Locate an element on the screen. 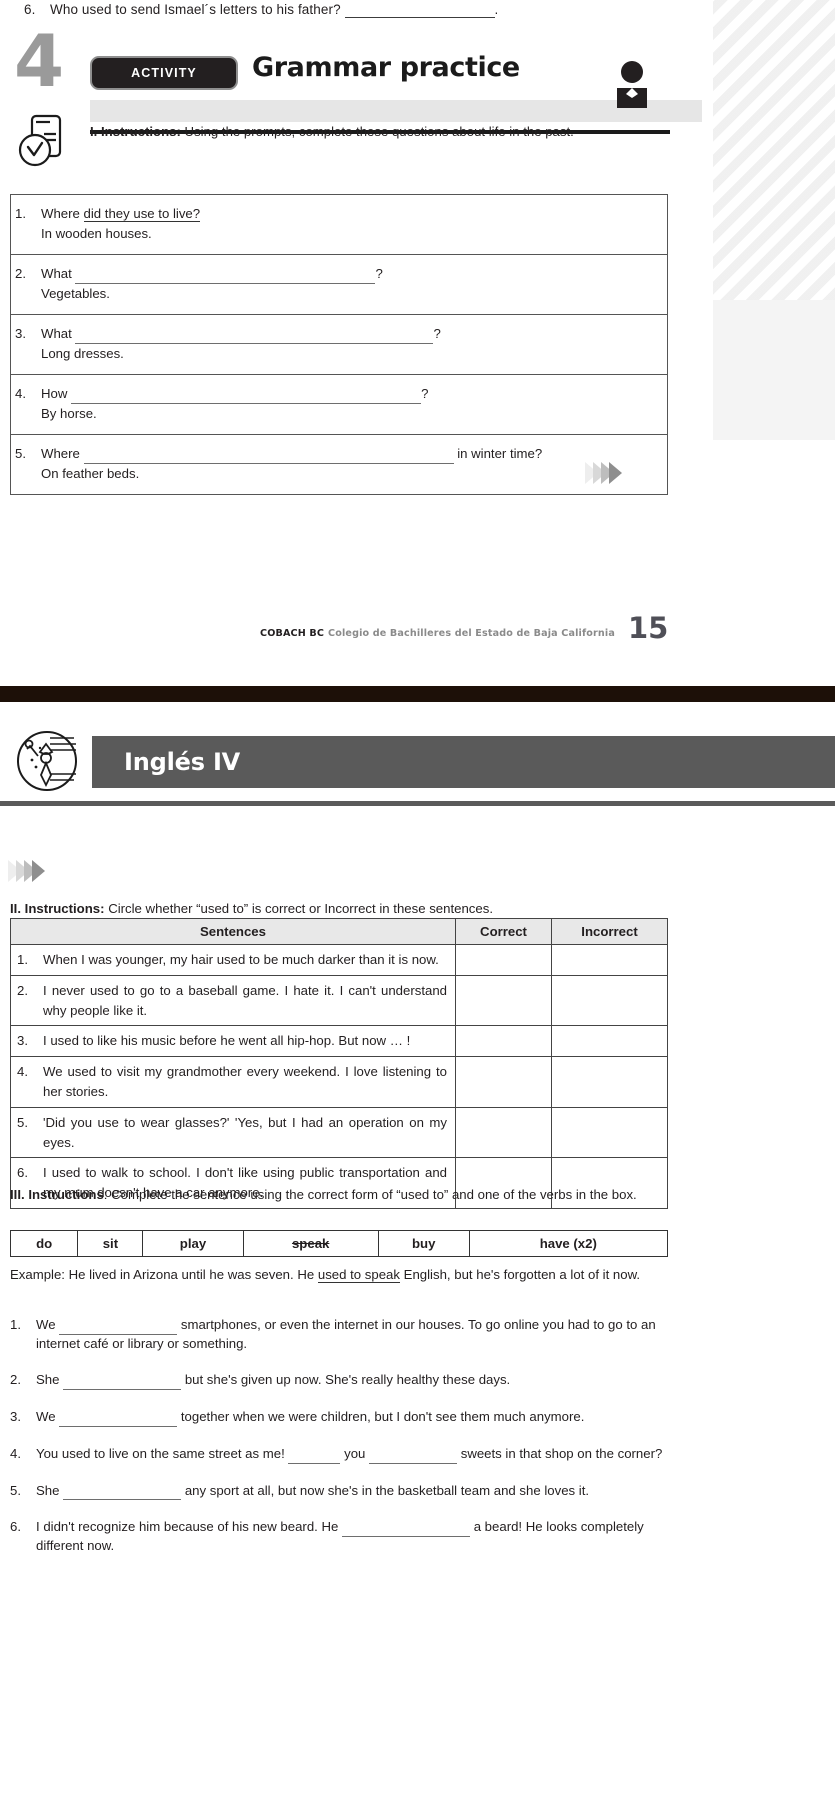 The image size is (835, 1820). table-row: 4. How ? By horse. is located at coordinates (339, 404).